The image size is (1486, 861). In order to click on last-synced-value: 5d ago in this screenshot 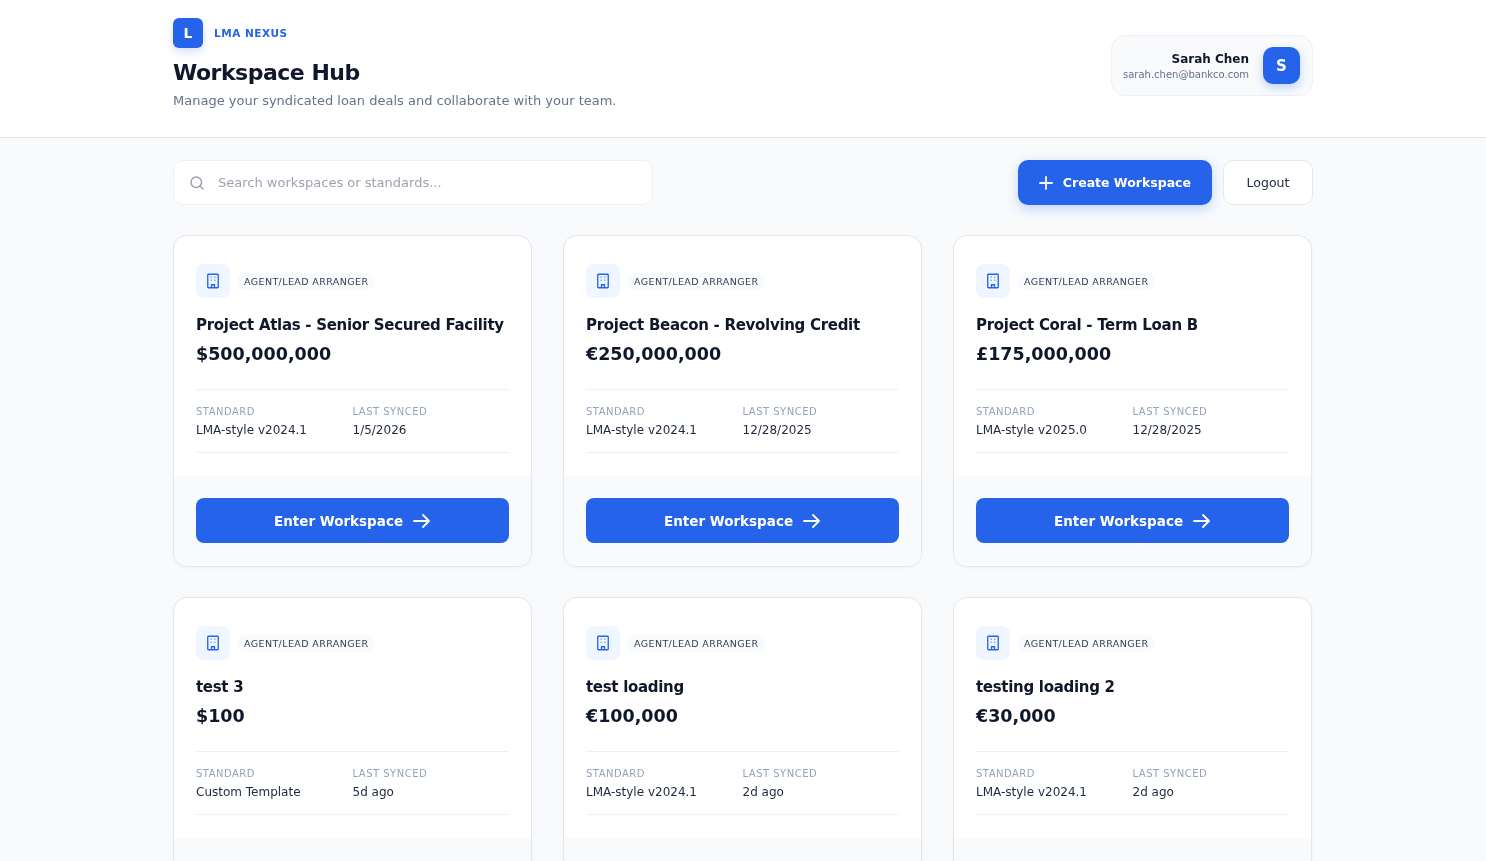, I will do `click(373, 792)`.